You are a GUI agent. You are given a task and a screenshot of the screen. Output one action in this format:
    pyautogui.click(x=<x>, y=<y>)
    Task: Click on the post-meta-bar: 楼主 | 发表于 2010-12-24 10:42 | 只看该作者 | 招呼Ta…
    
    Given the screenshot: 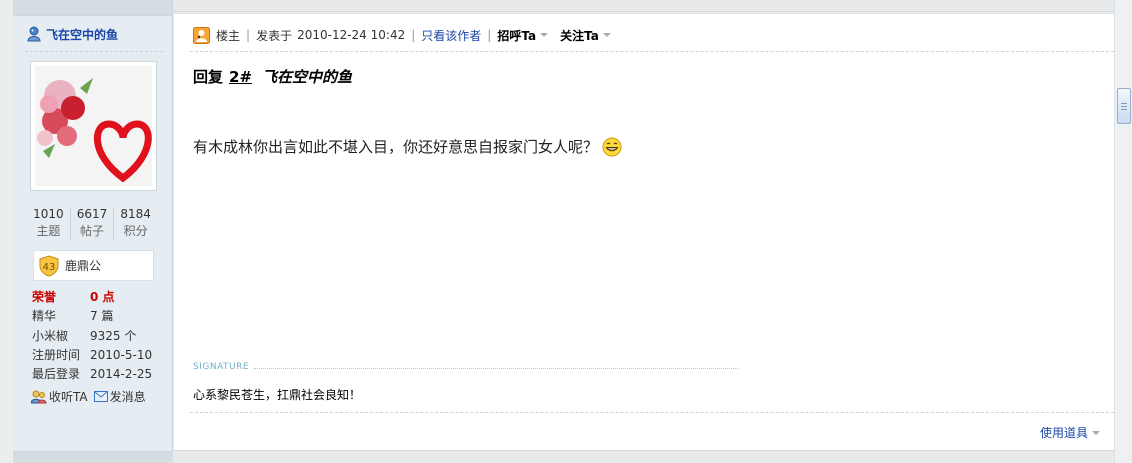 What is the action you would take?
    pyautogui.click(x=402, y=35)
    